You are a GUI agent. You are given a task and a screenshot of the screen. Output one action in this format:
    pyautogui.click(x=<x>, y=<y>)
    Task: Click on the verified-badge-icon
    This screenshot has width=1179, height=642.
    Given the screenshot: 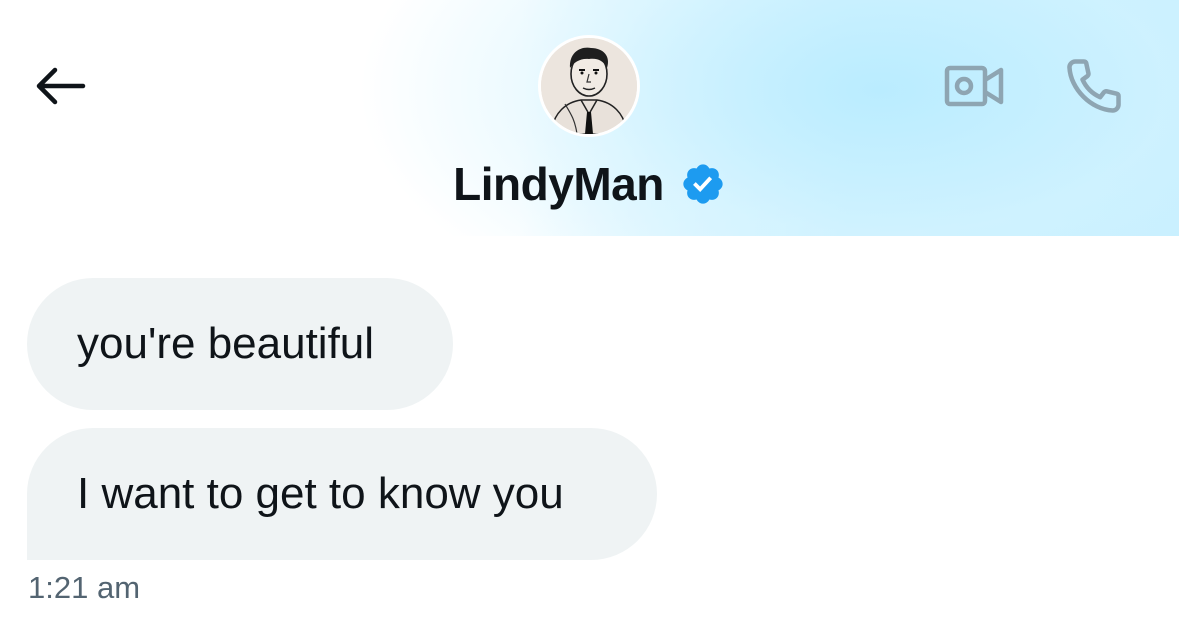 What is the action you would take?
    pyautogui.click(x=703, y=184)
    